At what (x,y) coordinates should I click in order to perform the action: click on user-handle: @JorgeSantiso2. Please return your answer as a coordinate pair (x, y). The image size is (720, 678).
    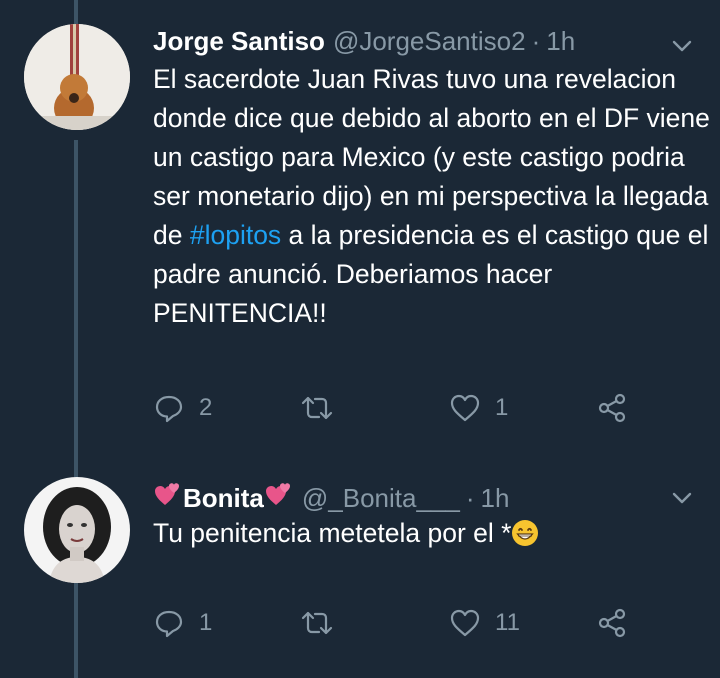
    Looking at the image, I should click on (429, 41).